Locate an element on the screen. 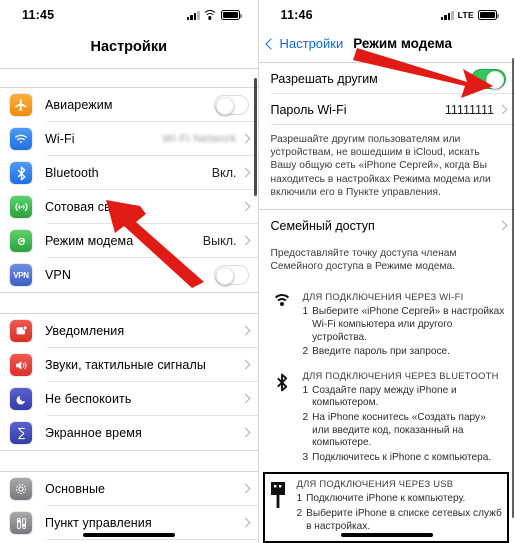  instruction-step: 3 Подключитесь к iPhone с компьютера. is located at coordinates (404, 458).